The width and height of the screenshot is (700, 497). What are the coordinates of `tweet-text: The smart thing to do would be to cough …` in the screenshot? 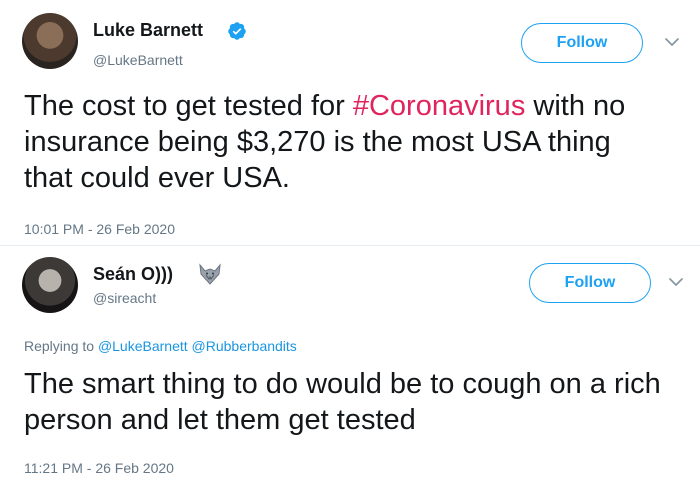 It's located at (342, 402).